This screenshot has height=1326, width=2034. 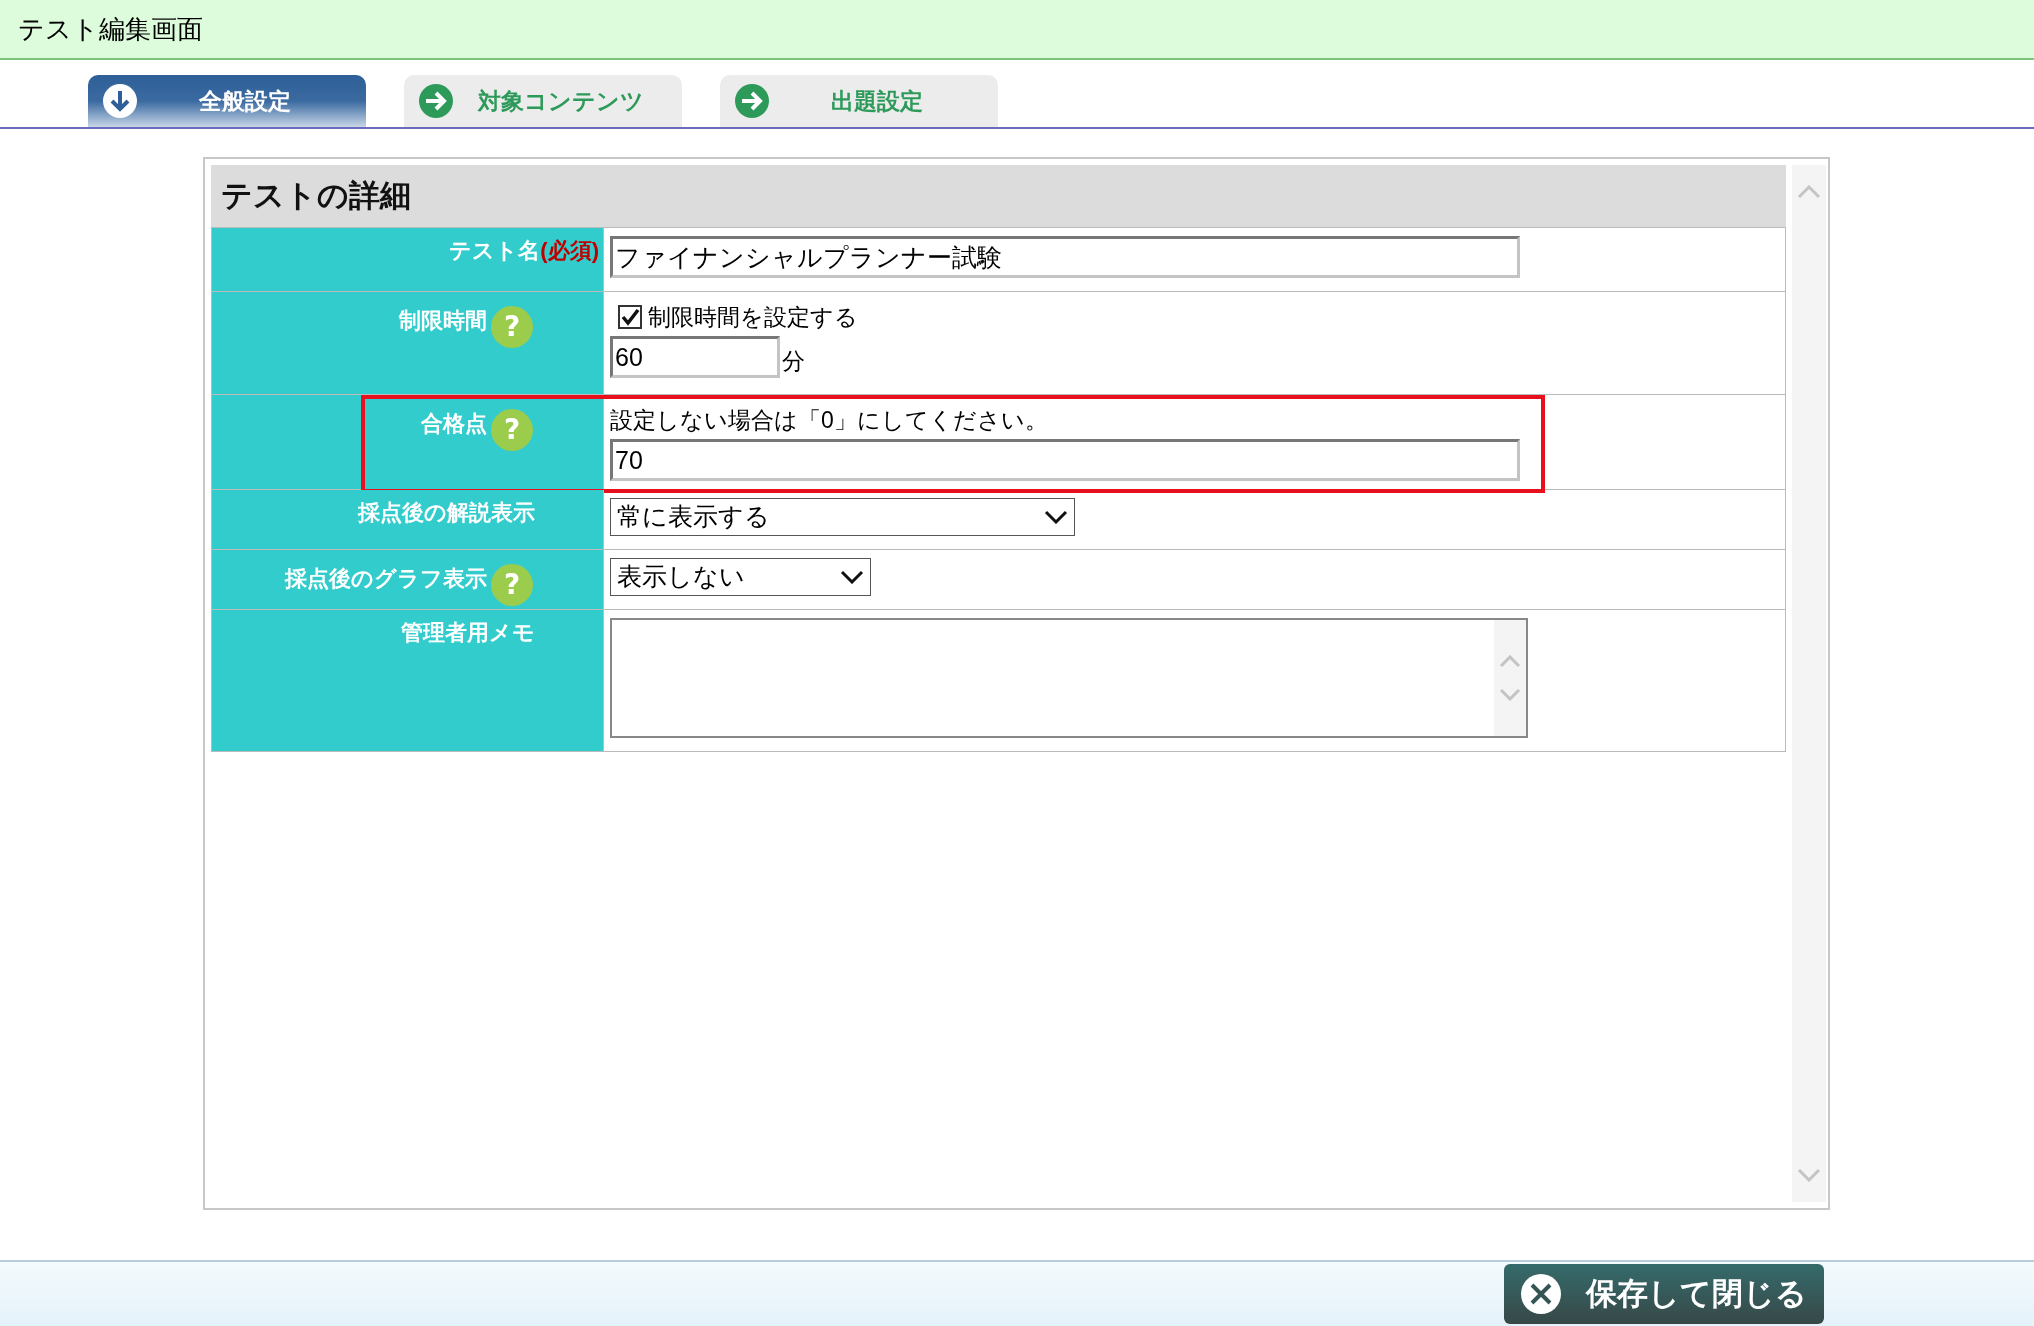 What do you see at coordinates (1069, 678) in the screenshot?
I see `memo-textarea` at bounding box center [1069, 678].